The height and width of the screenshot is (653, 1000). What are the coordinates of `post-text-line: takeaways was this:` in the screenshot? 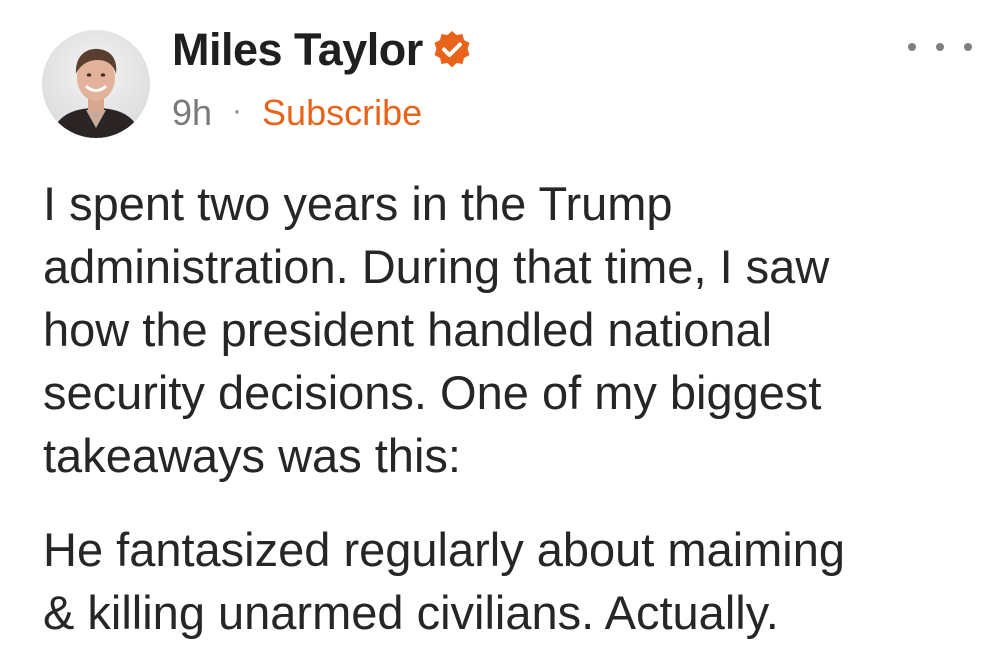 It's located at (252, 455).